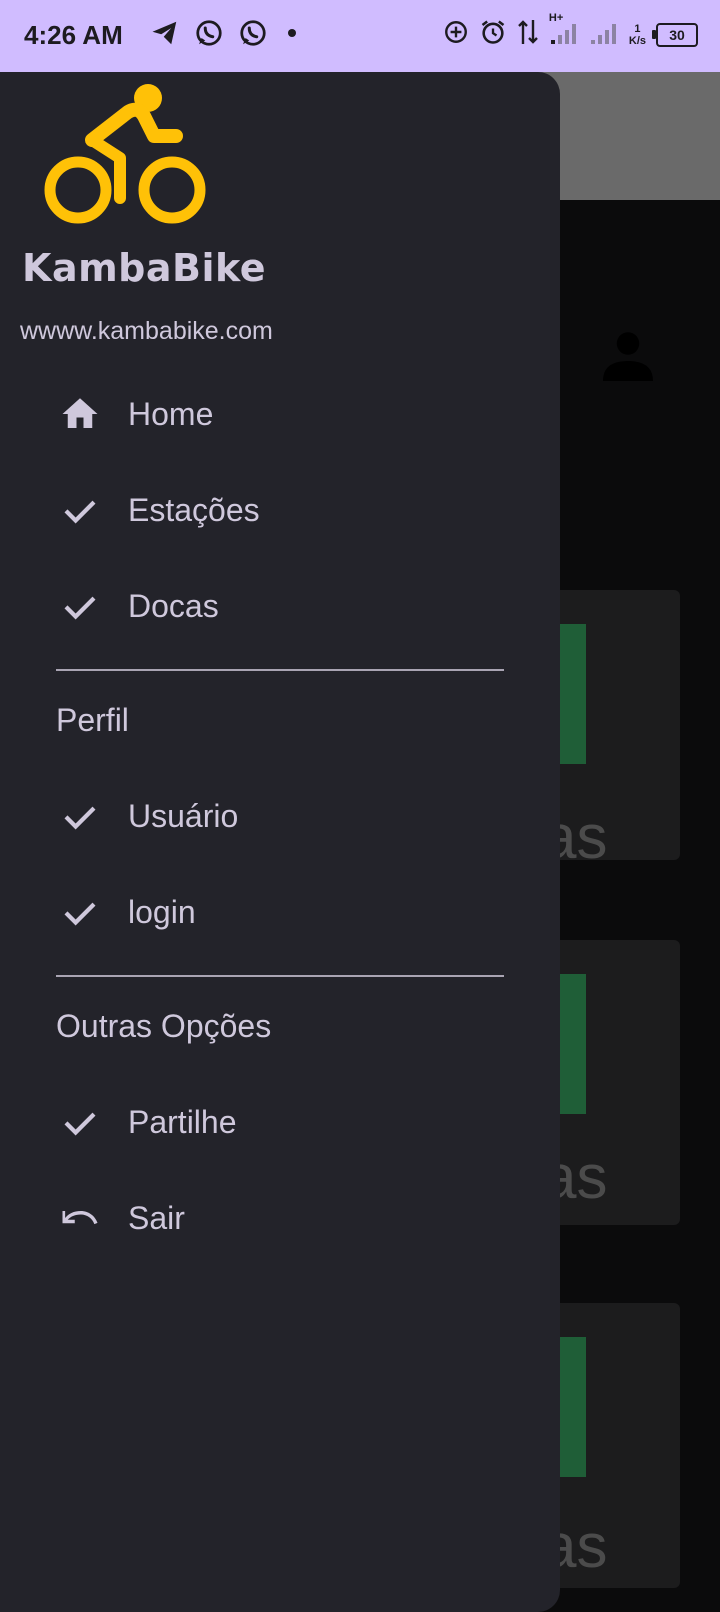 The width and height of the screenshot is (720, 1612). What do you see at coordinates (146, 331) in the screenshot?
I see `website-text: wwww.kambabike.com` at bounding box center [146, 331].